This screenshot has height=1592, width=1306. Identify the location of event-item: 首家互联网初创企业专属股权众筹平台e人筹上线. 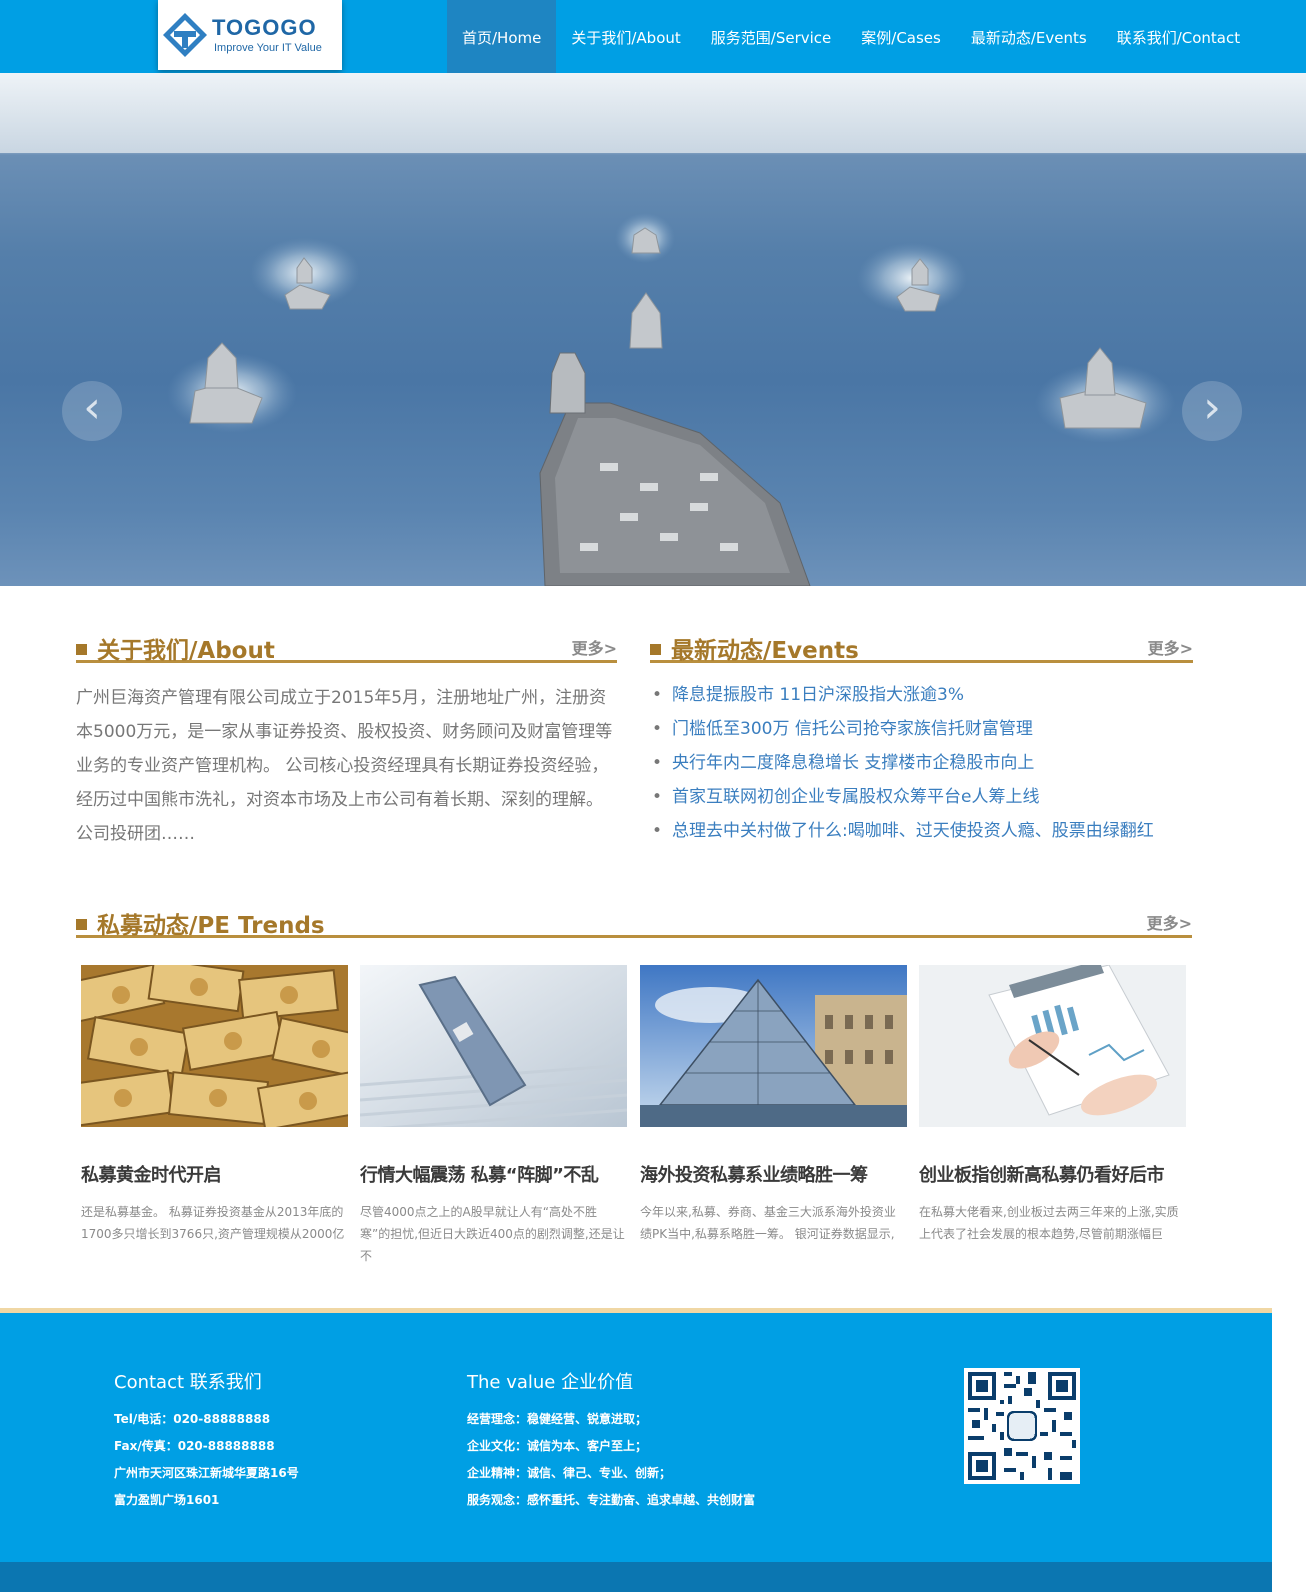
(922, 801).